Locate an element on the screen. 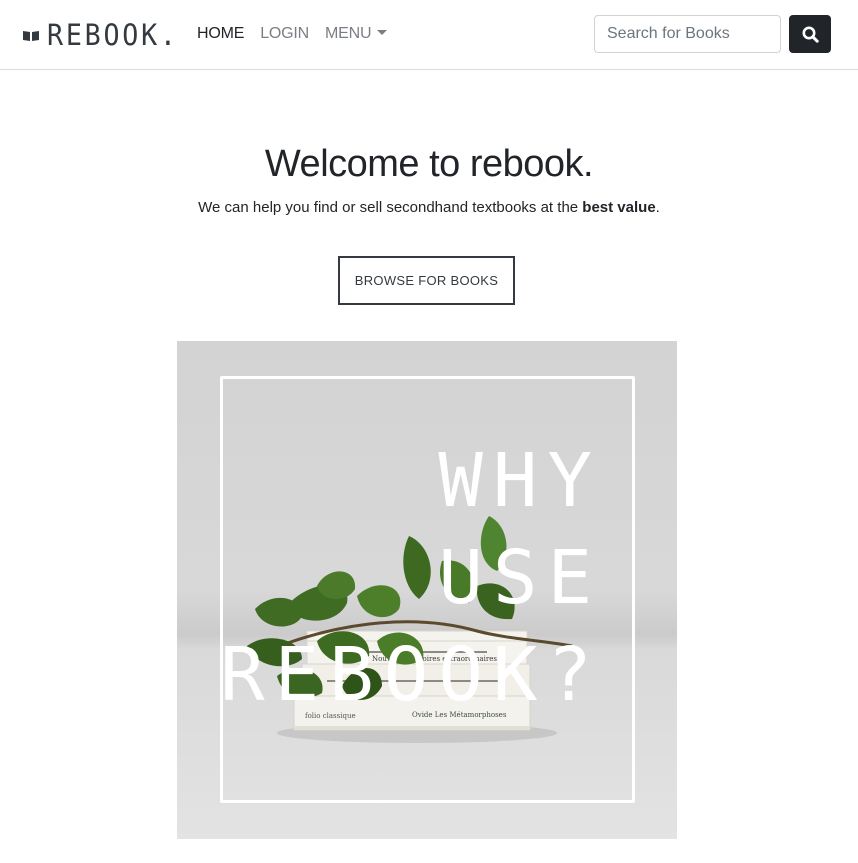 Image resolution: width=858 pixels, height=863 pixels. page-title: Welcome to rebook. is located at coordinates (429, 164).